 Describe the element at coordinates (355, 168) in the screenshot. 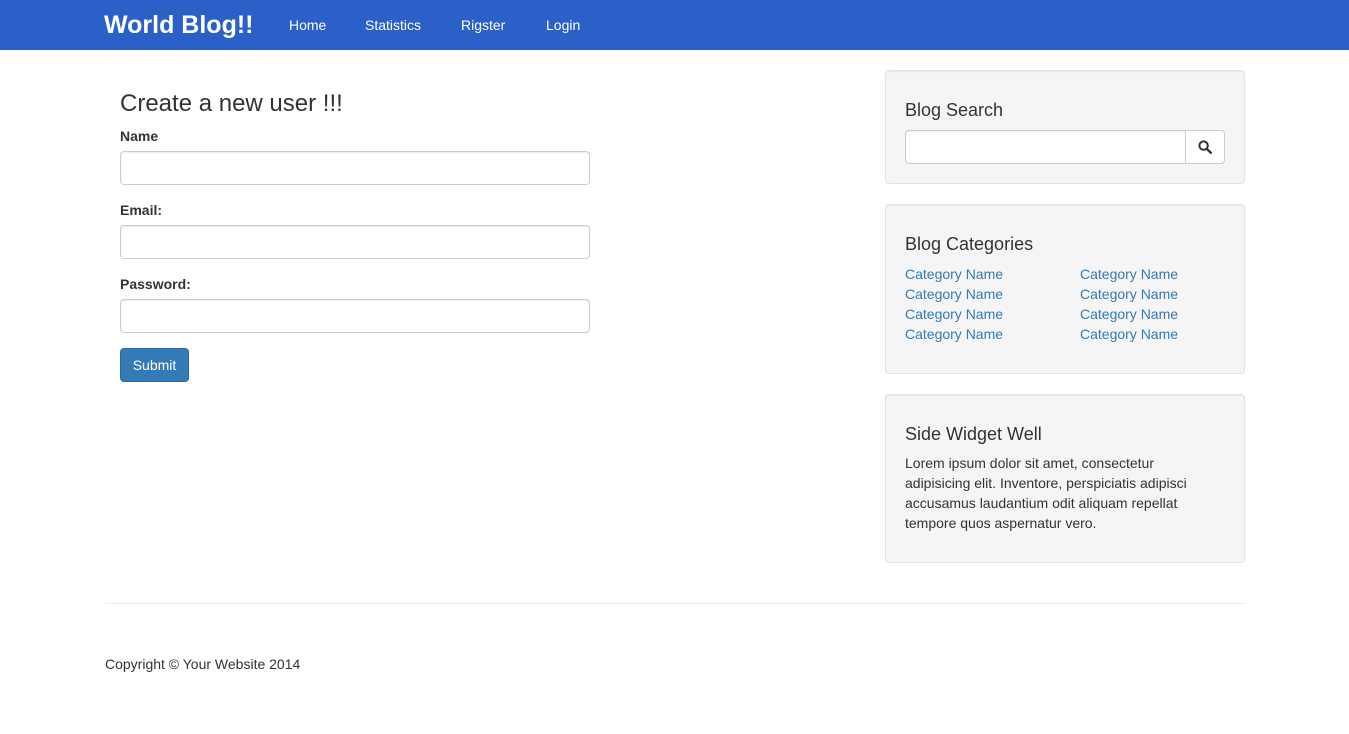

I see `name-input` at that location.